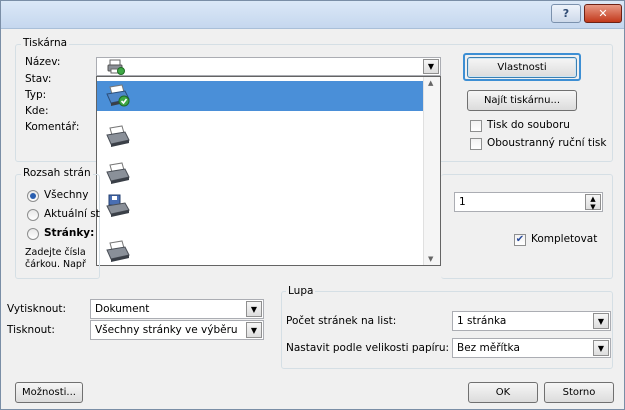  I want to click on copies-count-value: 1, so click(462, 202).